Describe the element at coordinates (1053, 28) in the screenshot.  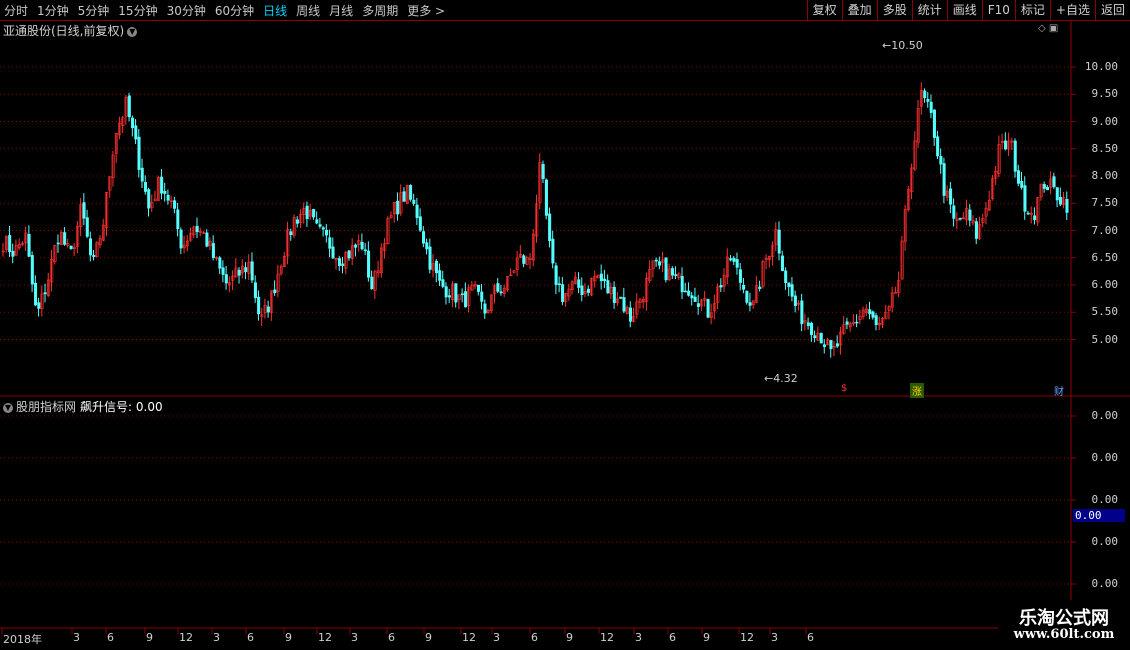
I see `layout-icon: ▣` at that location.